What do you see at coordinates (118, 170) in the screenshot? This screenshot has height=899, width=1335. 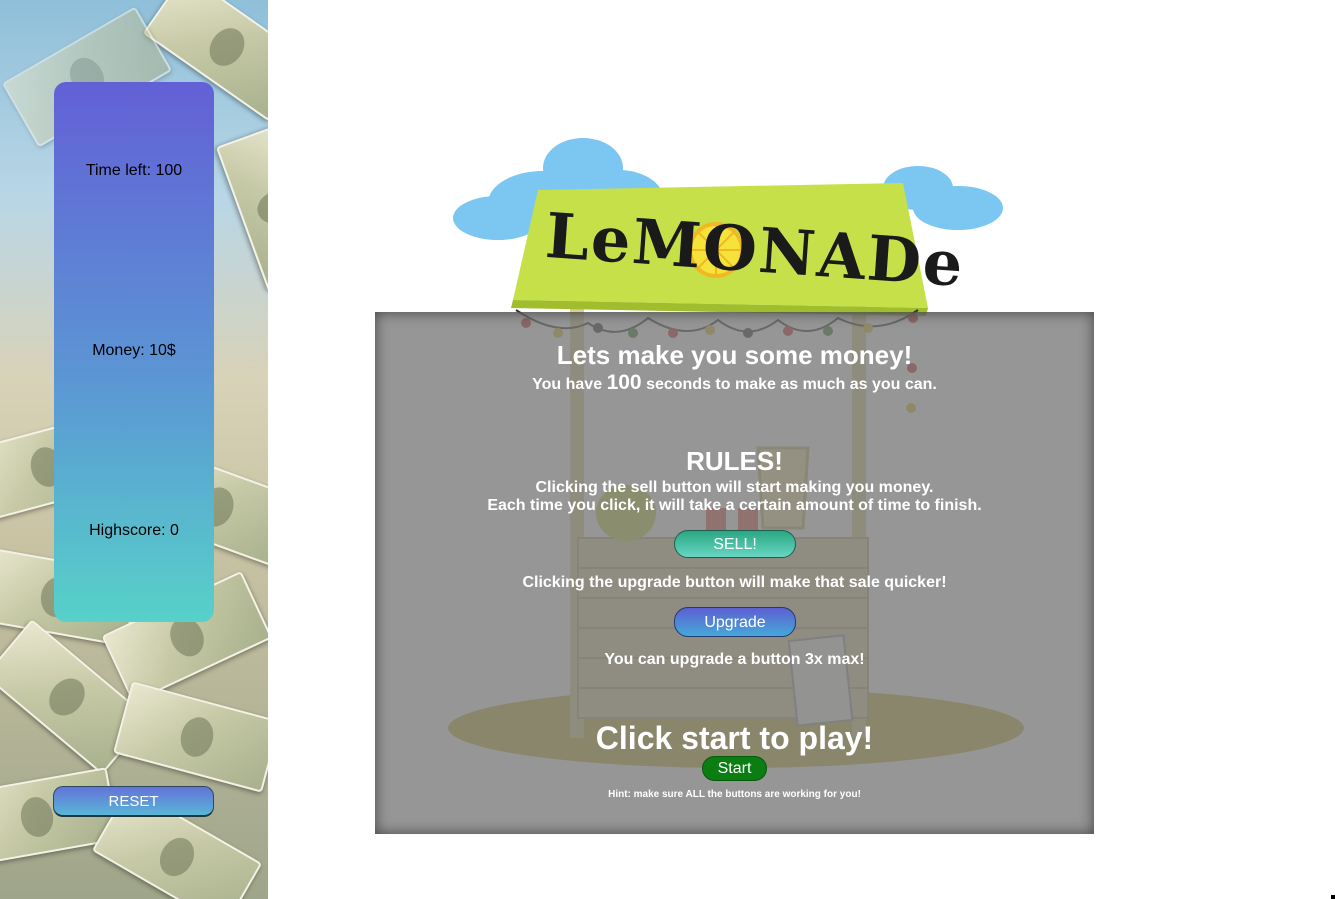 I see `time-left-label: Time left:` at bounding box center [118, 170].